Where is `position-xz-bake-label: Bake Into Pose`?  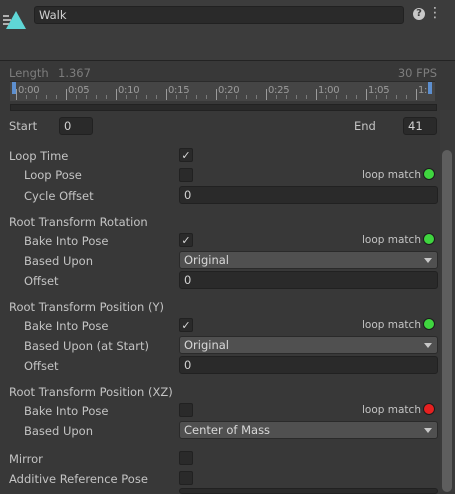
position-xz-bake-label: Bake Into Pose is located at coordinates (66, 411).